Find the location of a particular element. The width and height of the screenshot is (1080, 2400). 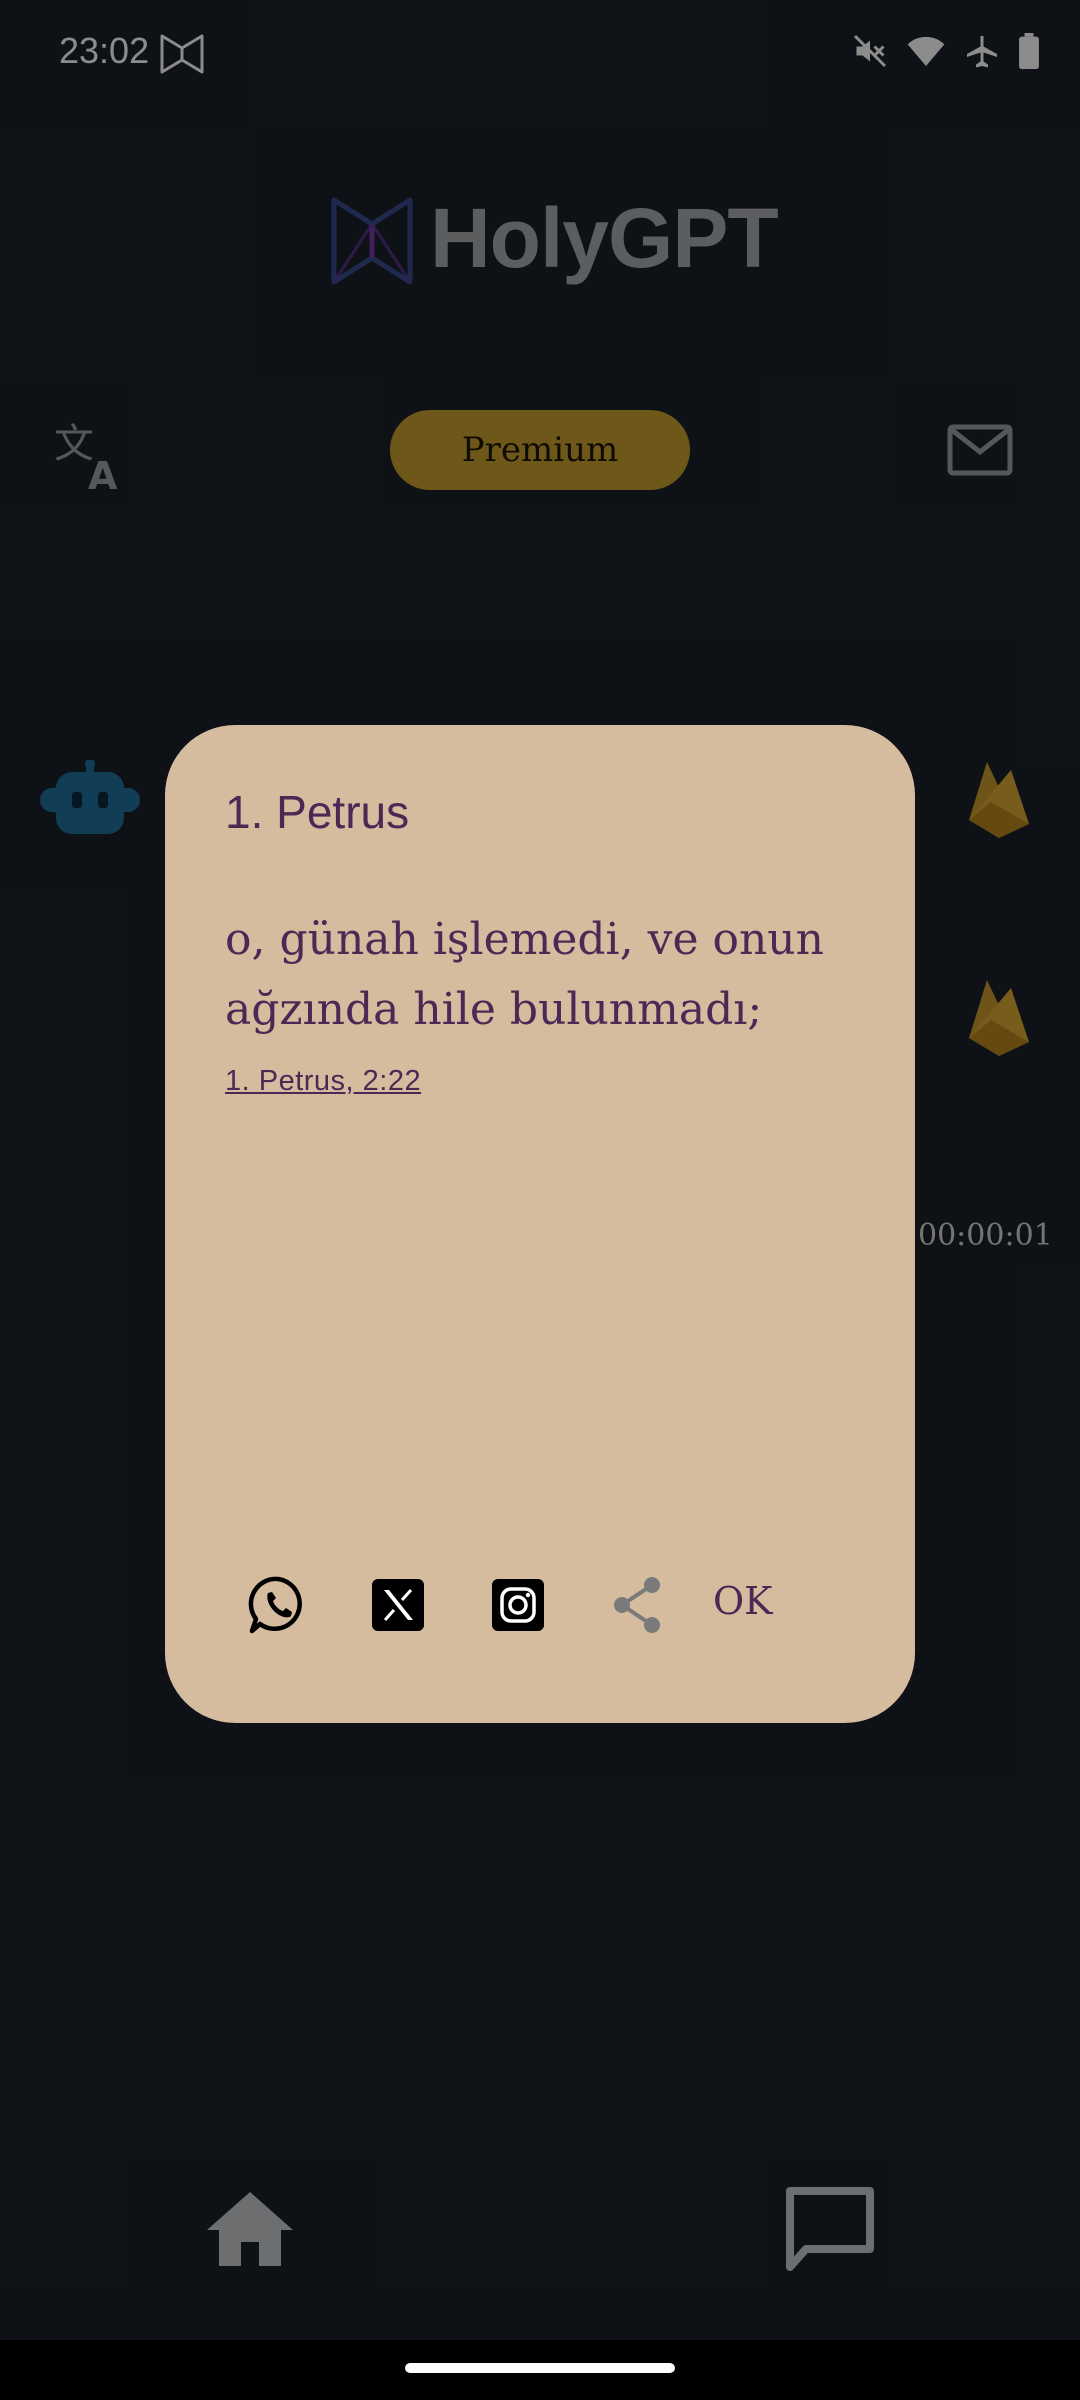

dialog-title: 1. Petrus is located at coordinates (317, 812).